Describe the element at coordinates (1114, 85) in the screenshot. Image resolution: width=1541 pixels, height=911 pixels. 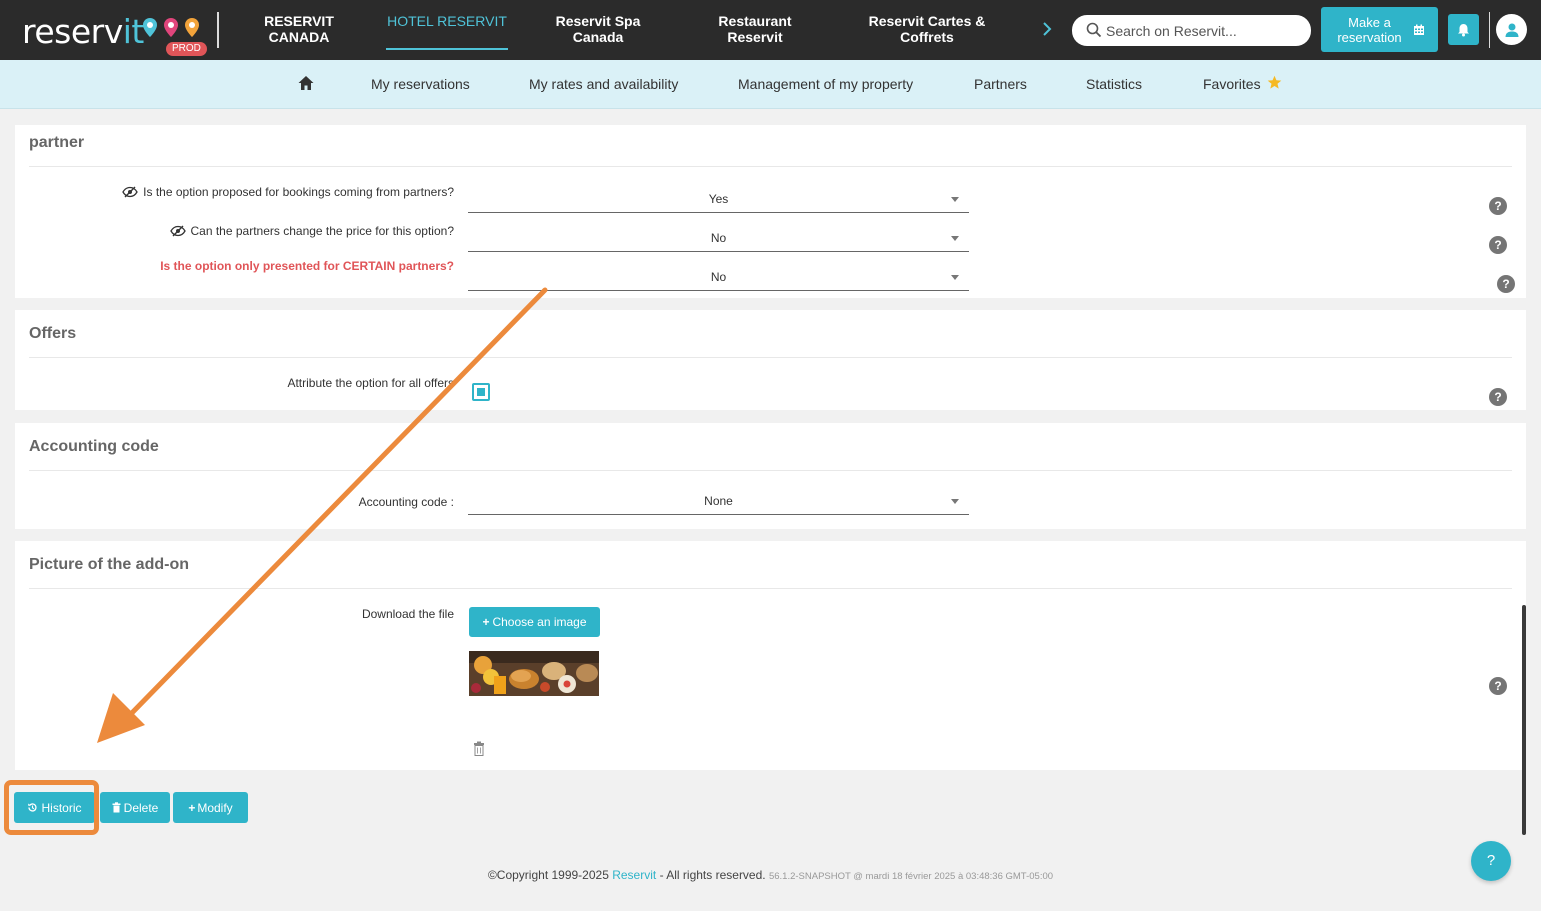
I see `subnav-statistics: Statistics` at that location.